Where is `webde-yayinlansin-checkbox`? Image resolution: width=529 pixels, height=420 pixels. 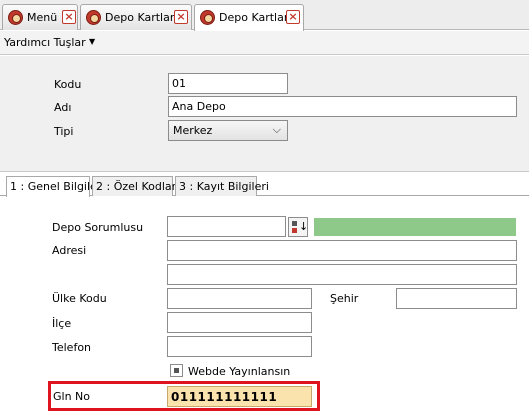 webde-yayinlansin-checkbox is located at coordinates (176, 370).